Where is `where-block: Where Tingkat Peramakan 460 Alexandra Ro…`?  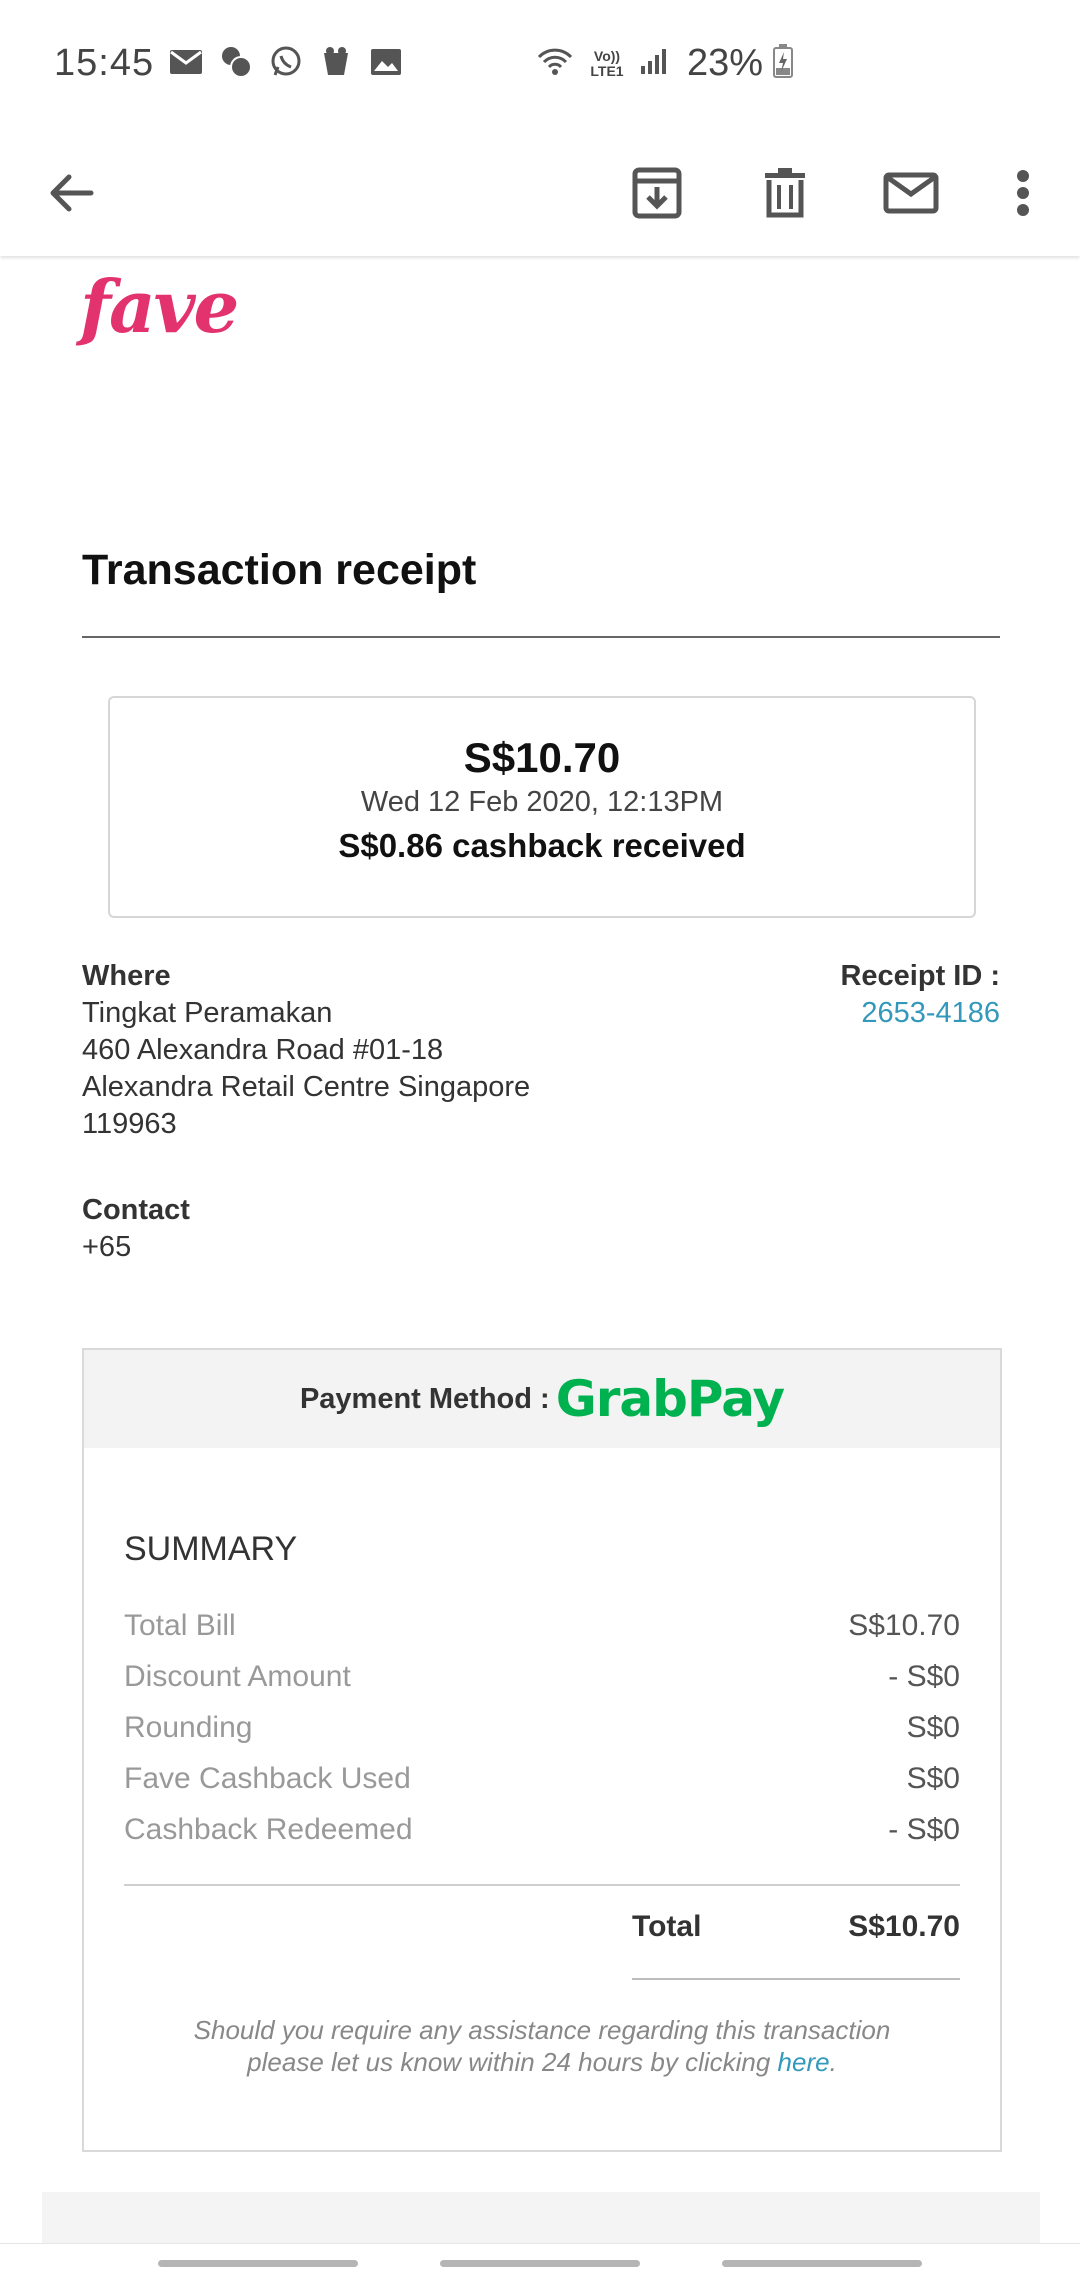
where-block: Where Tingkat Peramakan 460 Alexandra Ro… is located at coordinates (382, 1050).